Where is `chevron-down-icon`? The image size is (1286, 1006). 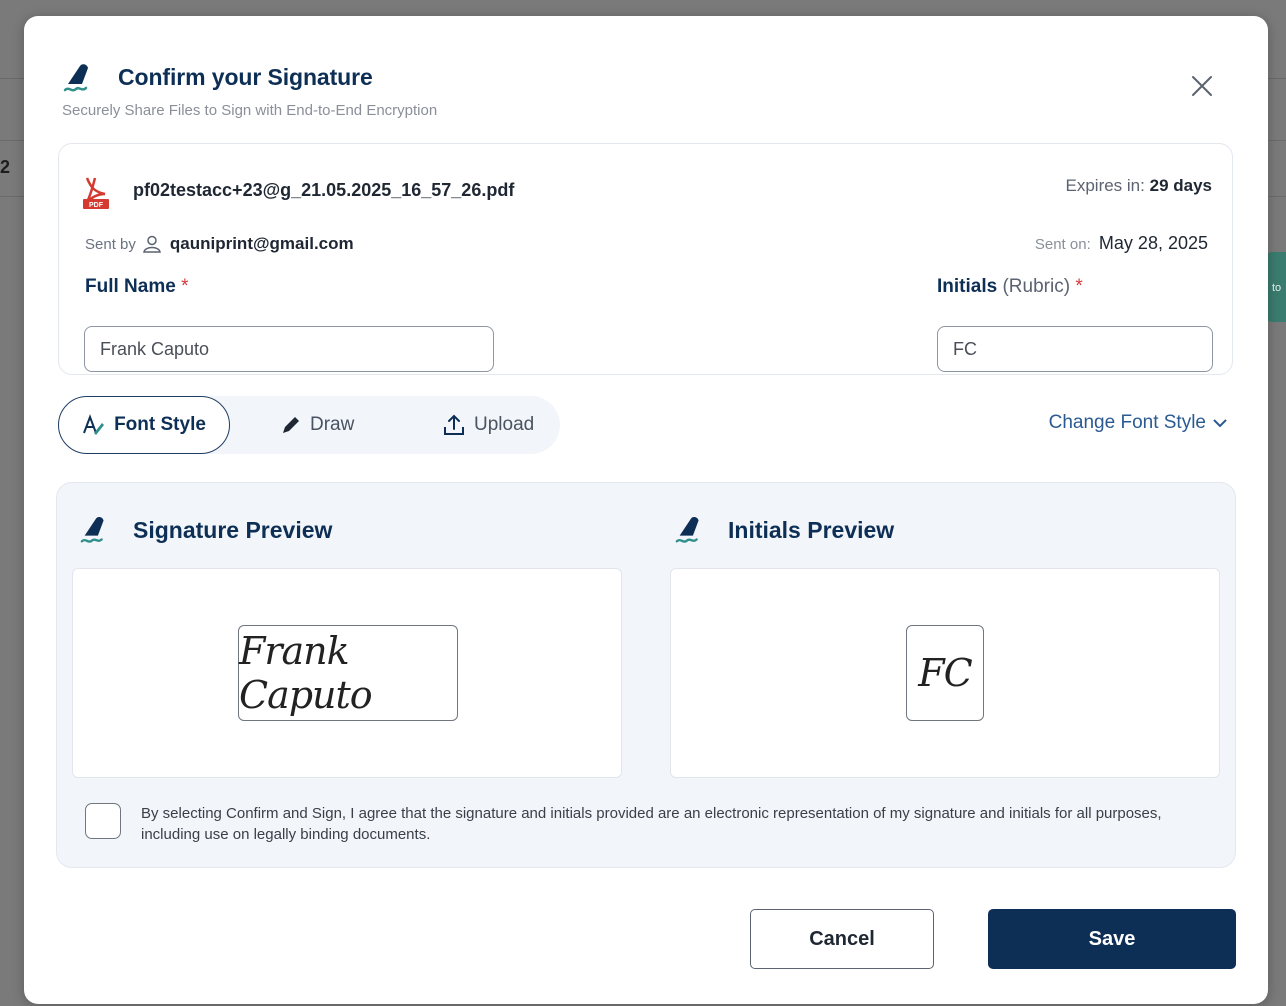 chevron-down-icon is located at coordinates (1220, 423).